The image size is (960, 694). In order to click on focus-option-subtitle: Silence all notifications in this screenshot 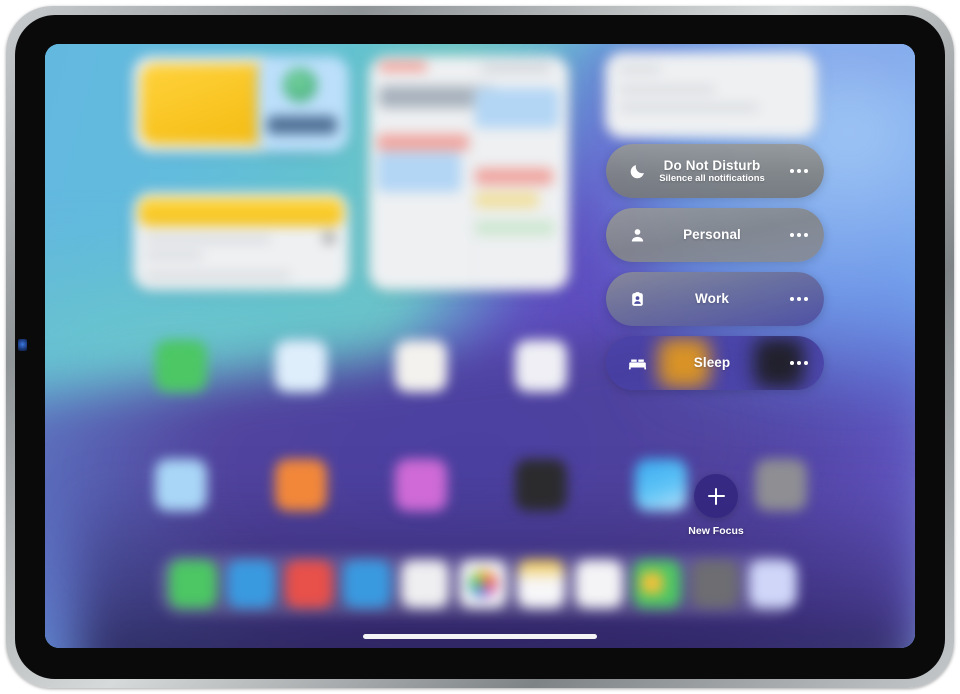, I will do `click(712, 178)`.